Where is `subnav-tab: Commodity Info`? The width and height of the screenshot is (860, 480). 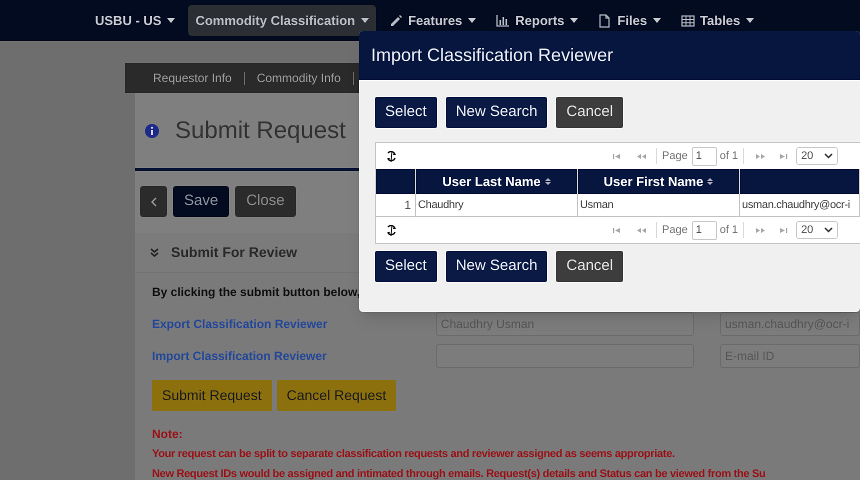 subnav-tab: Commodity Info is located at coordinates (299, 78).